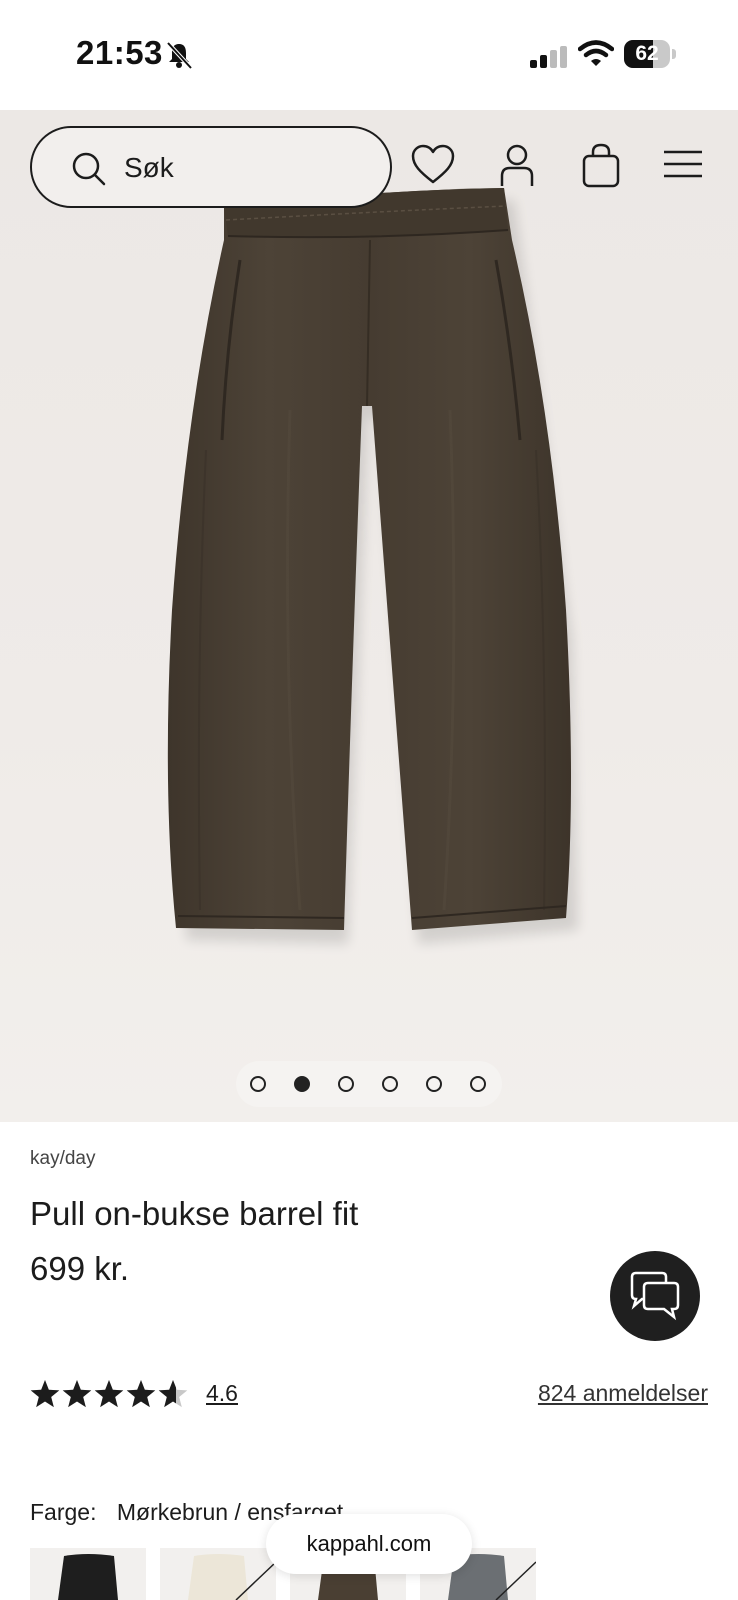 This screenshot has height=1600, width=738. I want to click on browser-domain: kappahl.com, so click(369, 1543).